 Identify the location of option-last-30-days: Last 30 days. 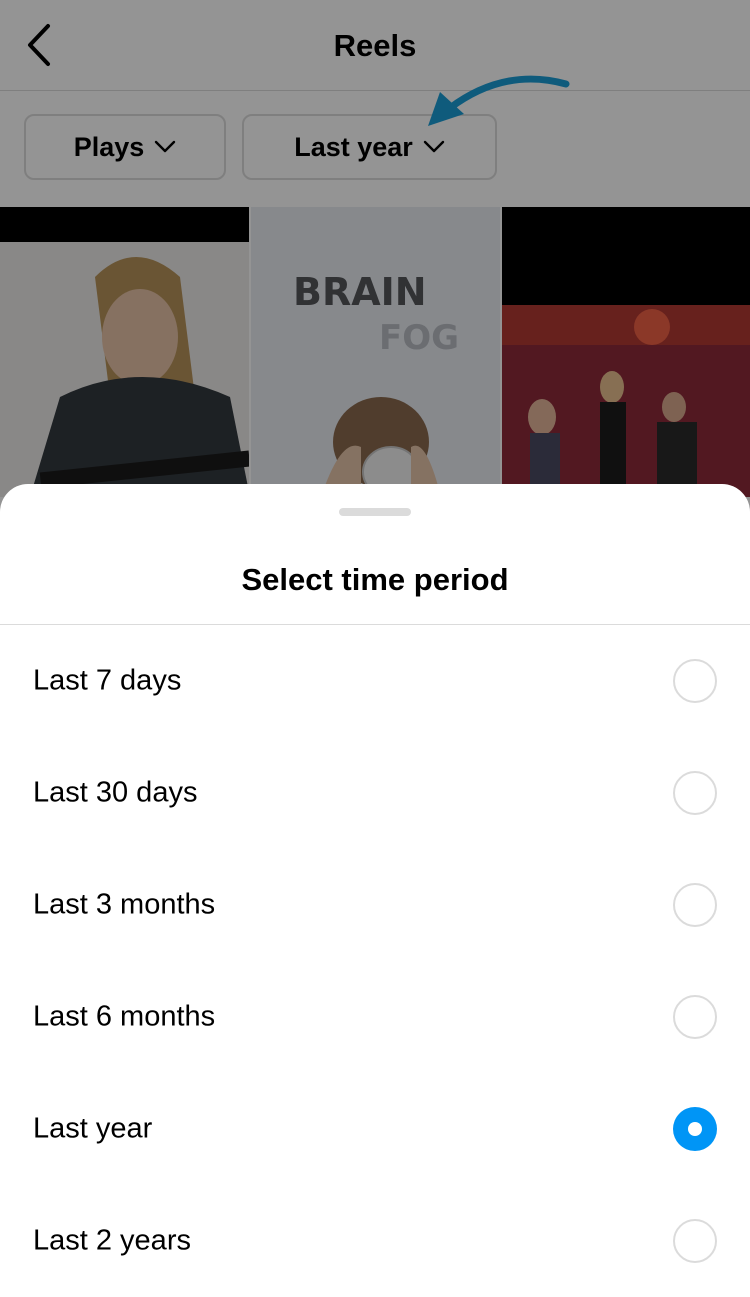
(375, 793).